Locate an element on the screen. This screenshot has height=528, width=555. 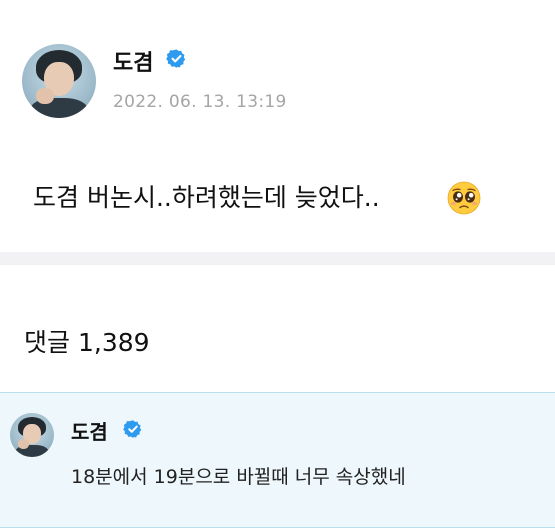
comment-count-number: 1,389 is located at coordinates (114, 342).